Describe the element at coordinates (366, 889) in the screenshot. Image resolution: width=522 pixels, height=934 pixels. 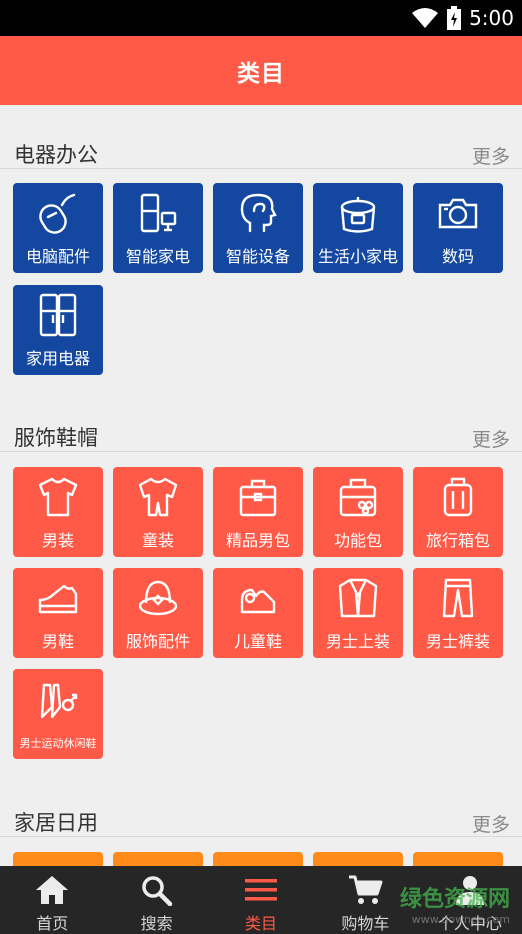
I see `cart-icon` at that location.